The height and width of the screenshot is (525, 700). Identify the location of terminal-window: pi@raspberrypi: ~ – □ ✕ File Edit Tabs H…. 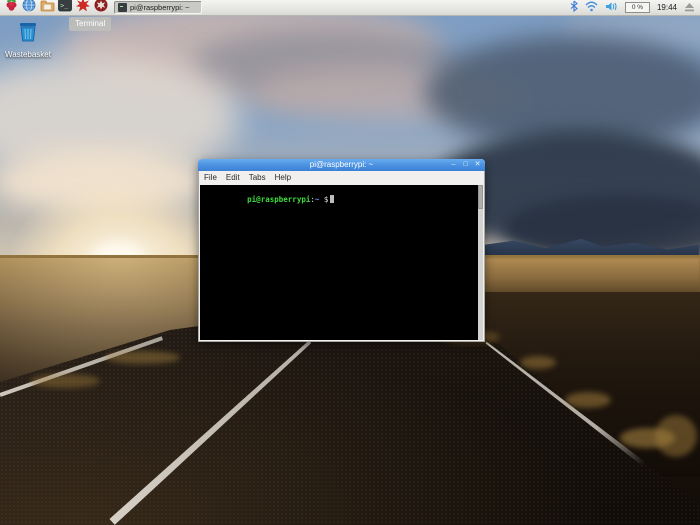
(341, 250).